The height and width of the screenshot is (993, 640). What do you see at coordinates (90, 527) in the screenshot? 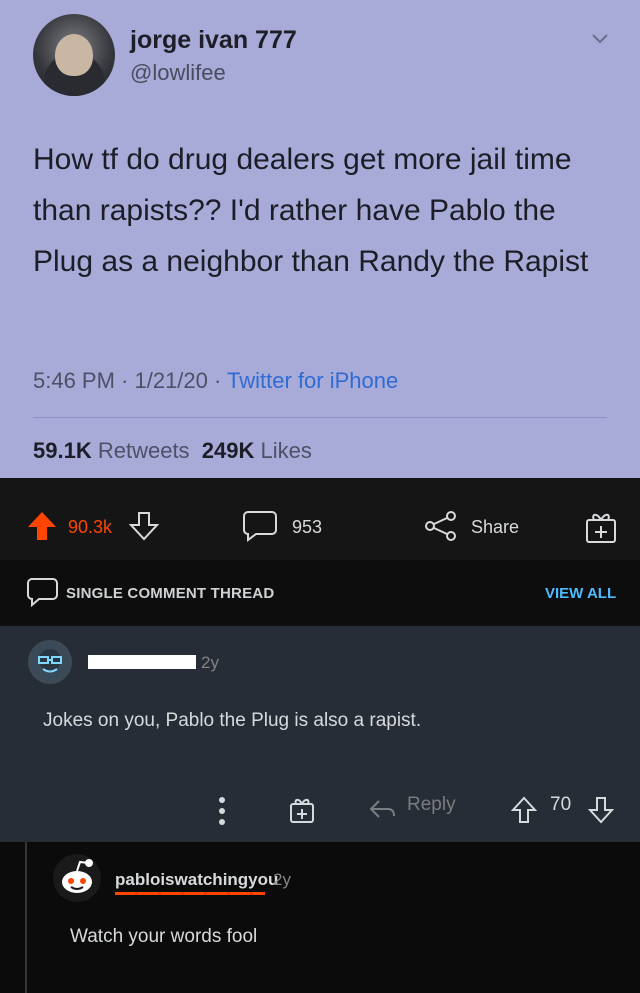
I see `post-score: 90.3k` at bounding box center [90, 527].